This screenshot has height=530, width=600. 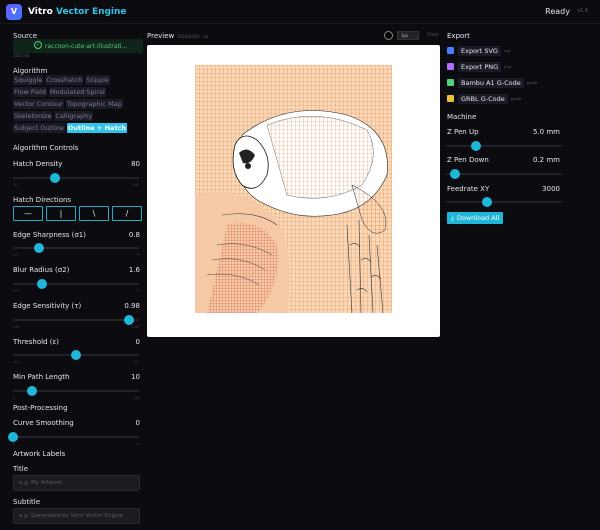 What do you see at coordinates (76, 185) in the screenshot?
I see `hatch-density-range: 10 100` at bounding box center [76, 185].